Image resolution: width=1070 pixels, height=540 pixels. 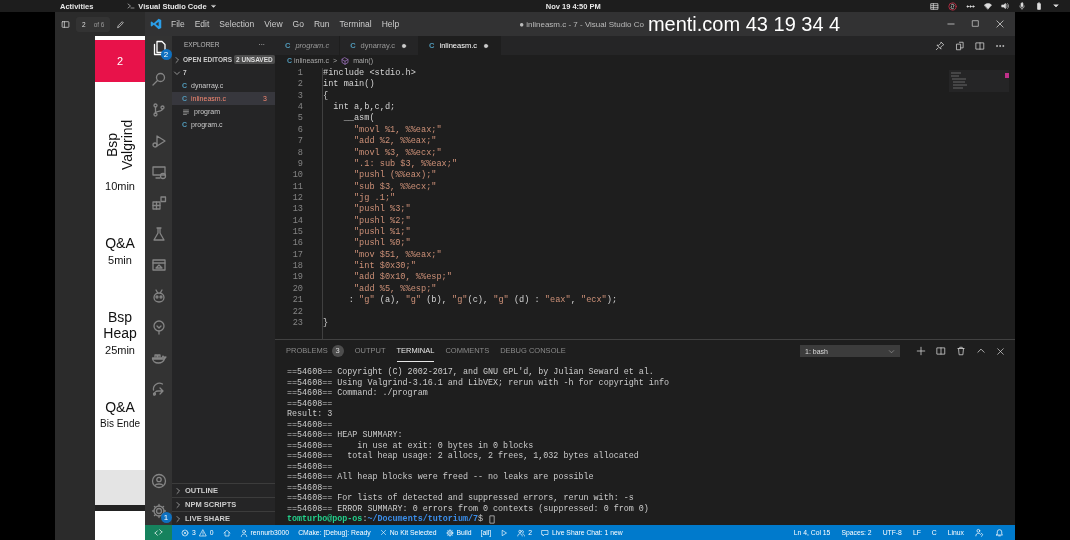 I want to click on battery-icon, so click(x=1039, y=6).